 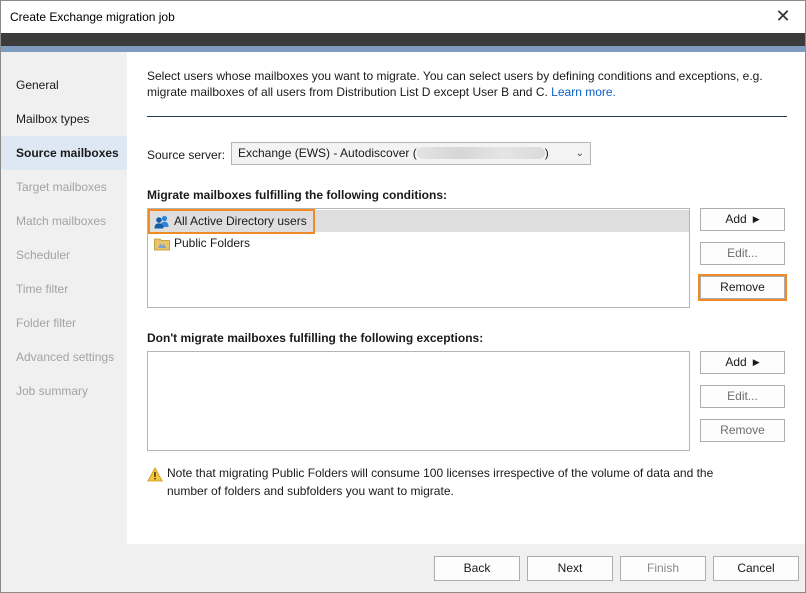 I want to click on title-bar: Create Exchange migration job ✕, so click(x=403, y=17).